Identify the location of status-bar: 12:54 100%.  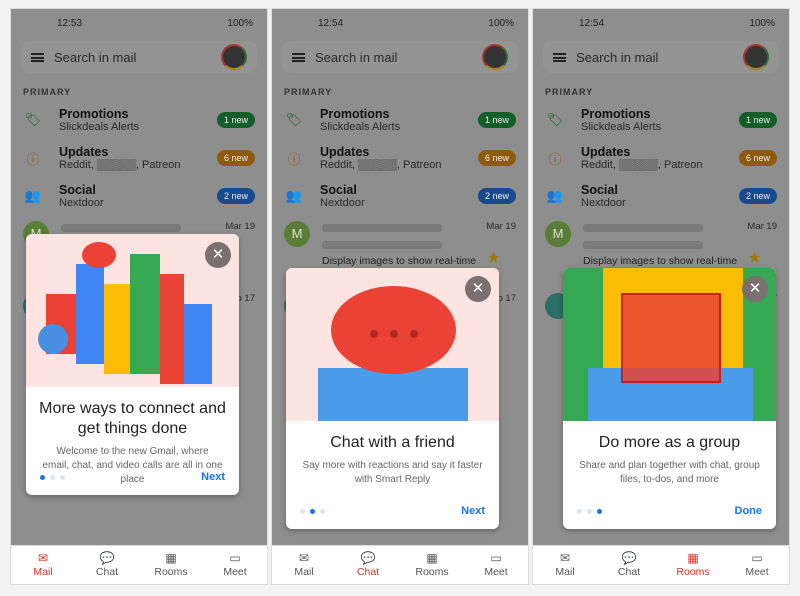
(400, 23).